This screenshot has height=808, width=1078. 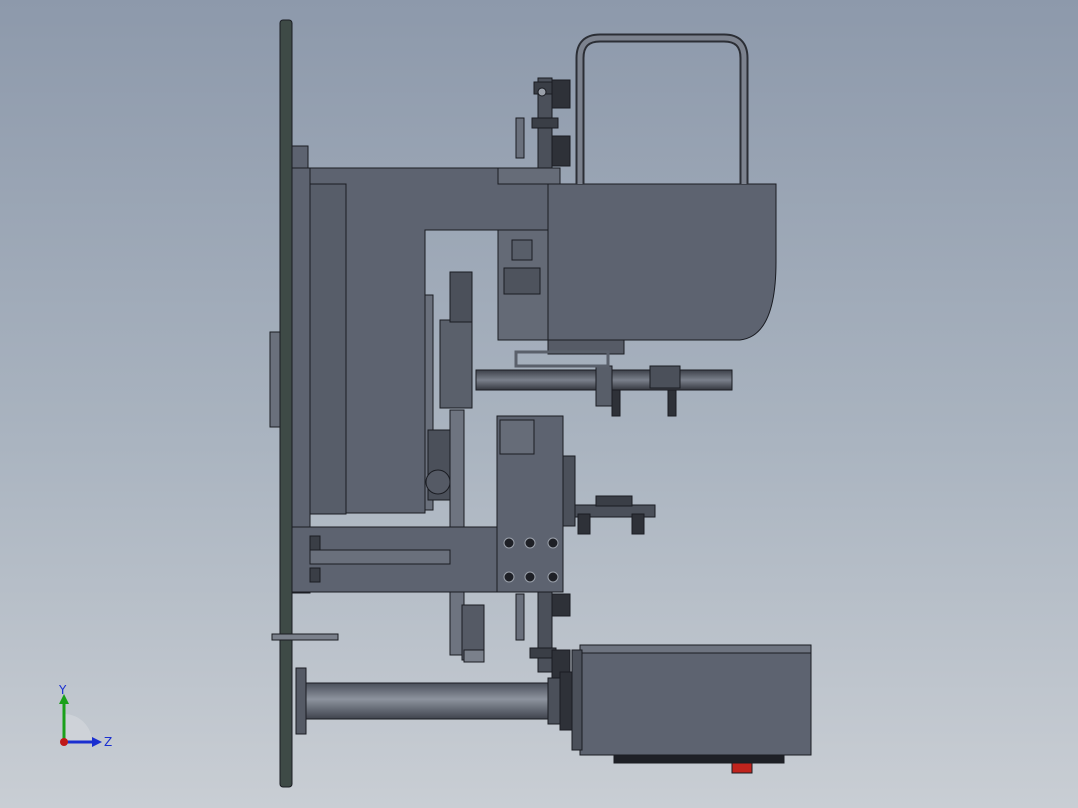 I want to click on side-bracket, so click(x=275, y=379).